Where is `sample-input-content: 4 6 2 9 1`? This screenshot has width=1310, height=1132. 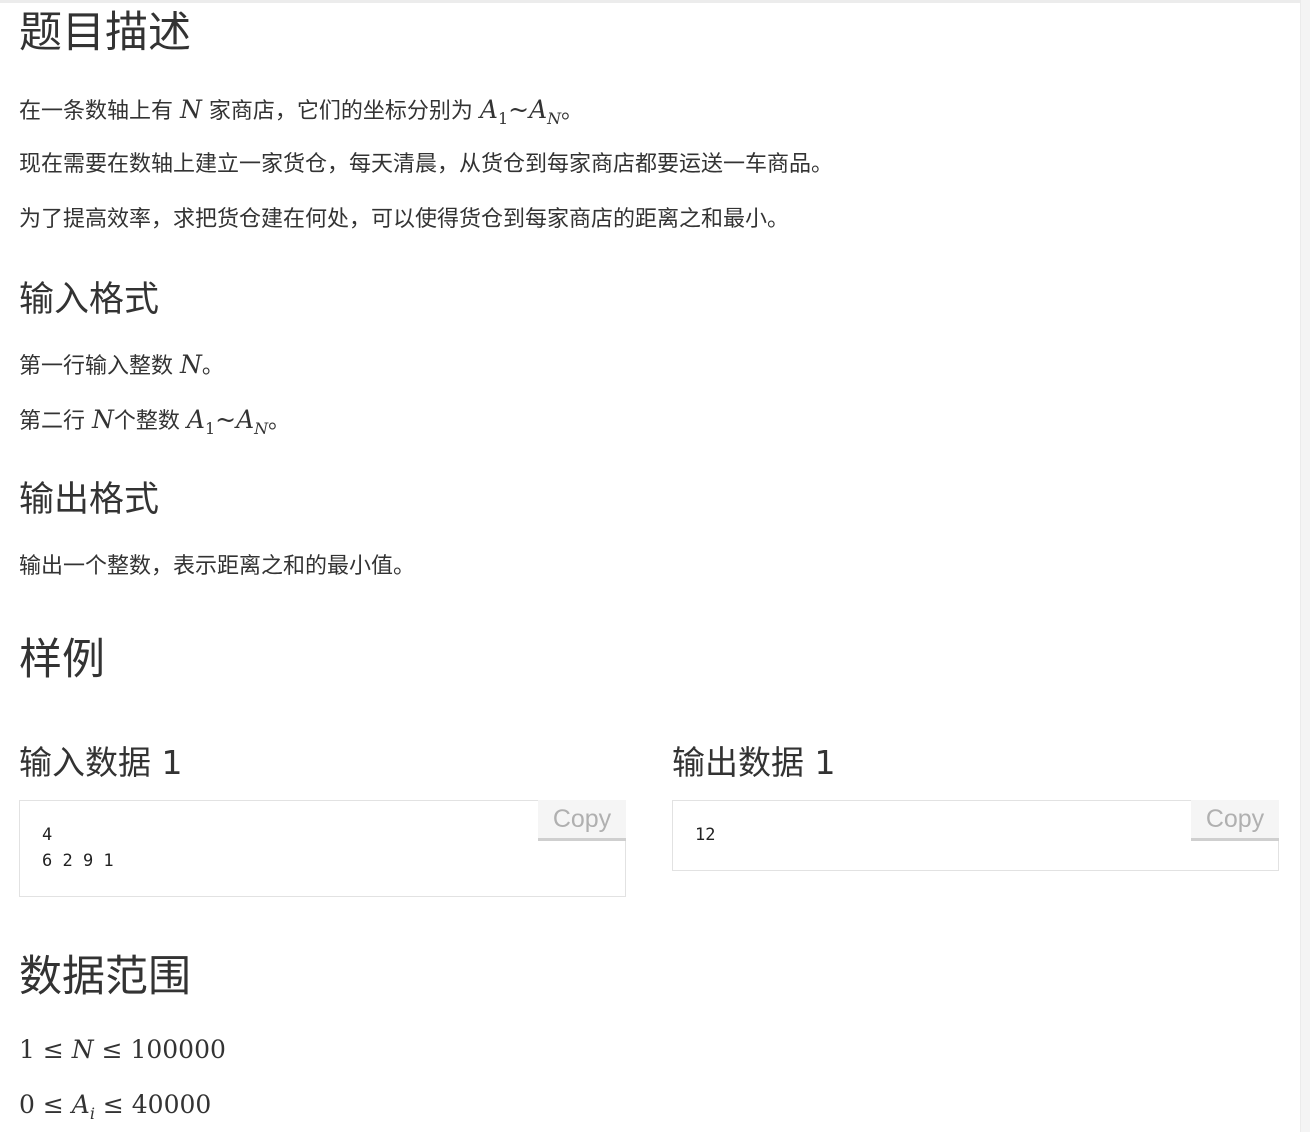
sample-input-content: 4 6 2 9 1 is located at coordinates (322, 837).